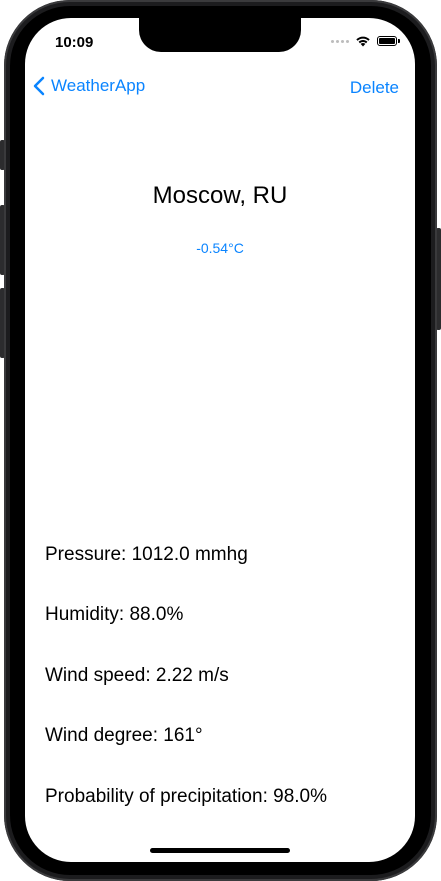 The image size is (441, 881). I want to click on status-icons, so click(365, 41).